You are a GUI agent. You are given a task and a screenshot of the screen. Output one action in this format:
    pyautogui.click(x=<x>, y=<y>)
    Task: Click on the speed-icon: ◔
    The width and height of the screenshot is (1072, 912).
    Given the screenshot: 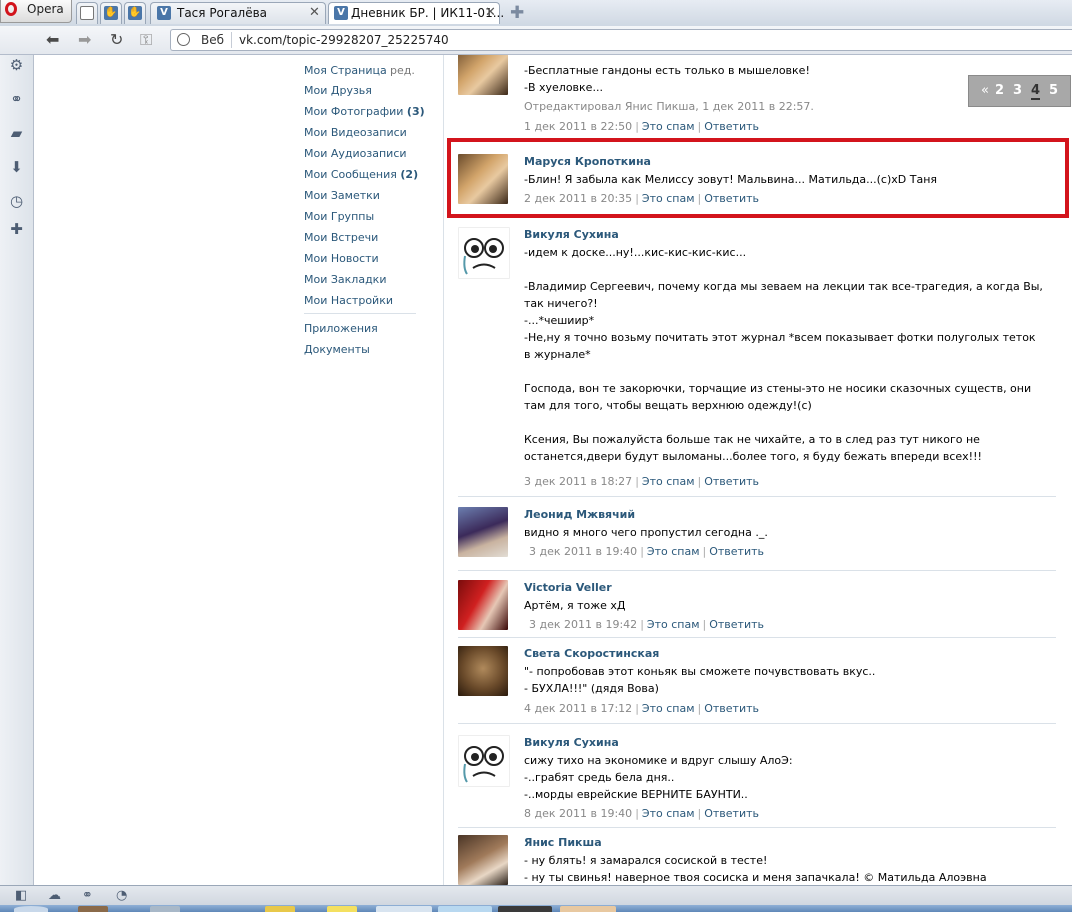 What is the action you would take?
    pyautogui.click(x=121, y=895)
    